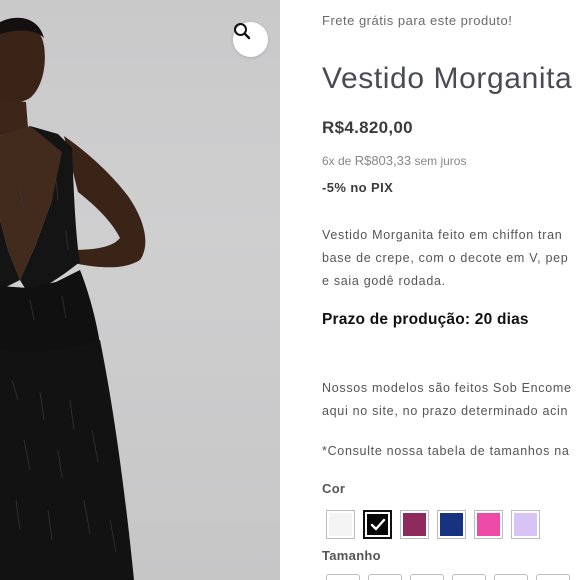 The width and height of the screenshot is (580, 580). What do you see at coordinates (250, 39) in the screenshot?
I see `zoom-button` at bounding box center [250, 39].